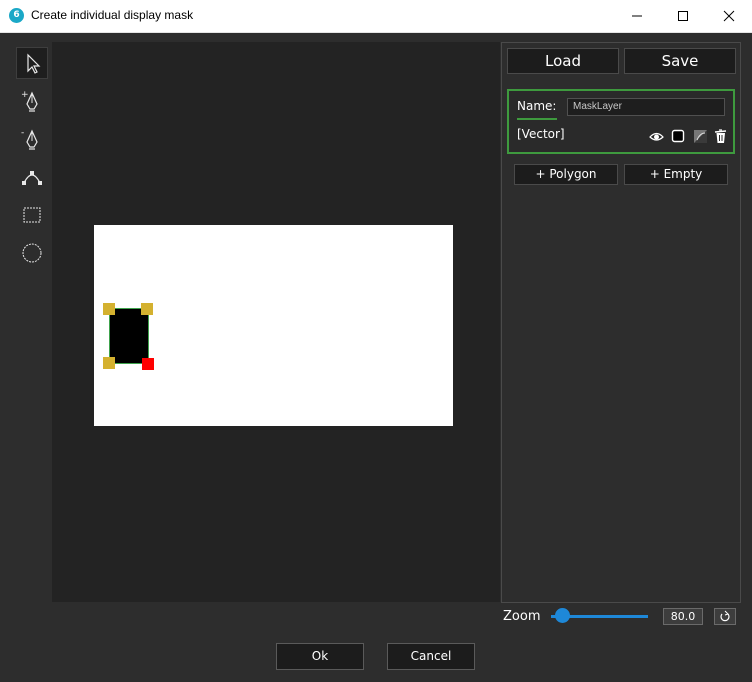 Image resolution: width=752 pixels, height=682 pixels. Describe the element at coordinates (683, 616) in the screenshot. I see `zoom-value-field: 80.0` at that location.